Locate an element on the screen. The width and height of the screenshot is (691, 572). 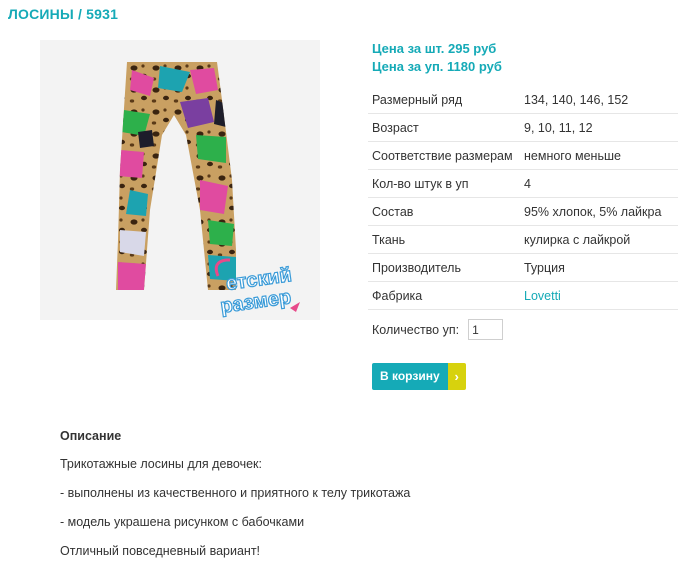
description-line: - модель украшена рисунком с бабочками is located at coordinates (182, 522).